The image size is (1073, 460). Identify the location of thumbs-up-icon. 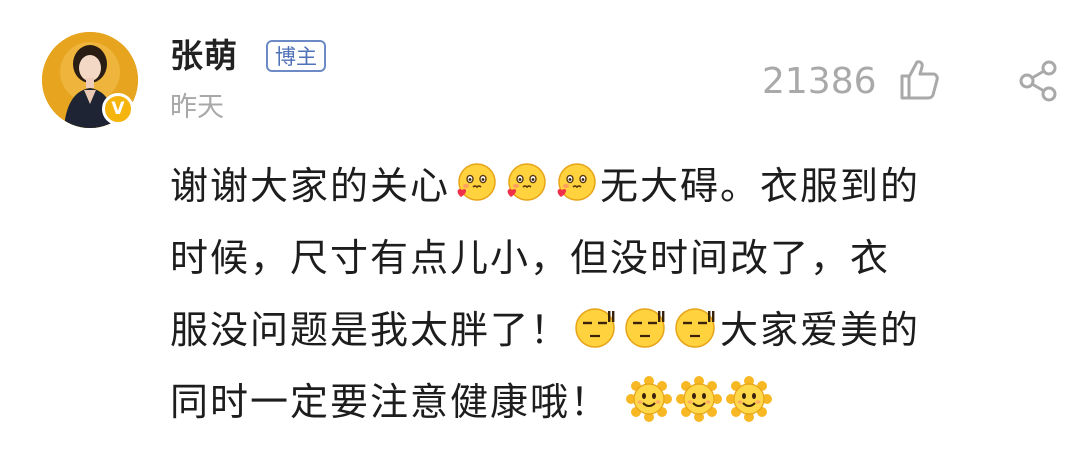
(919, 82).